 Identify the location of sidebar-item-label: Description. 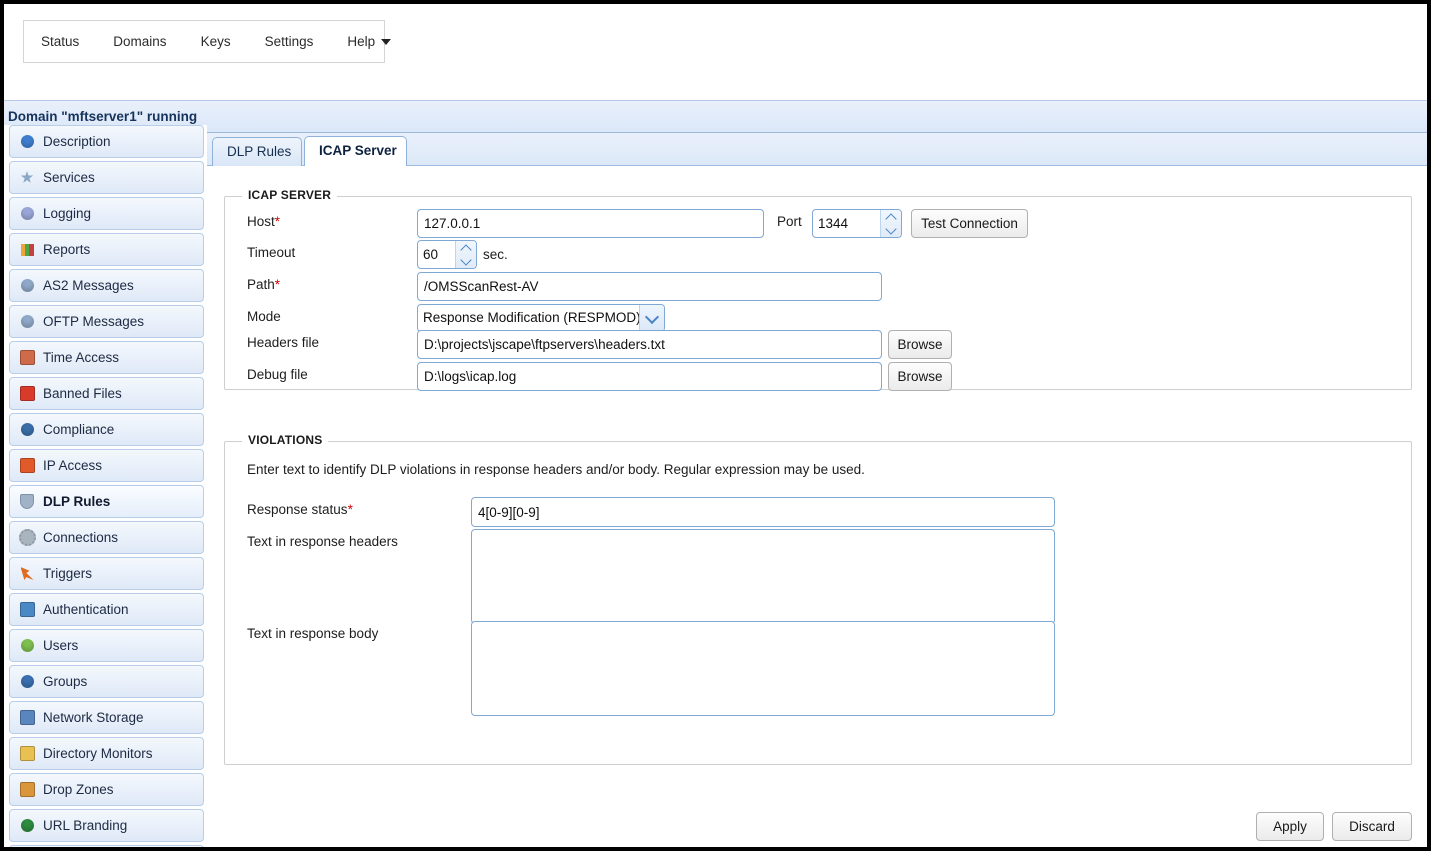
(77, 141).